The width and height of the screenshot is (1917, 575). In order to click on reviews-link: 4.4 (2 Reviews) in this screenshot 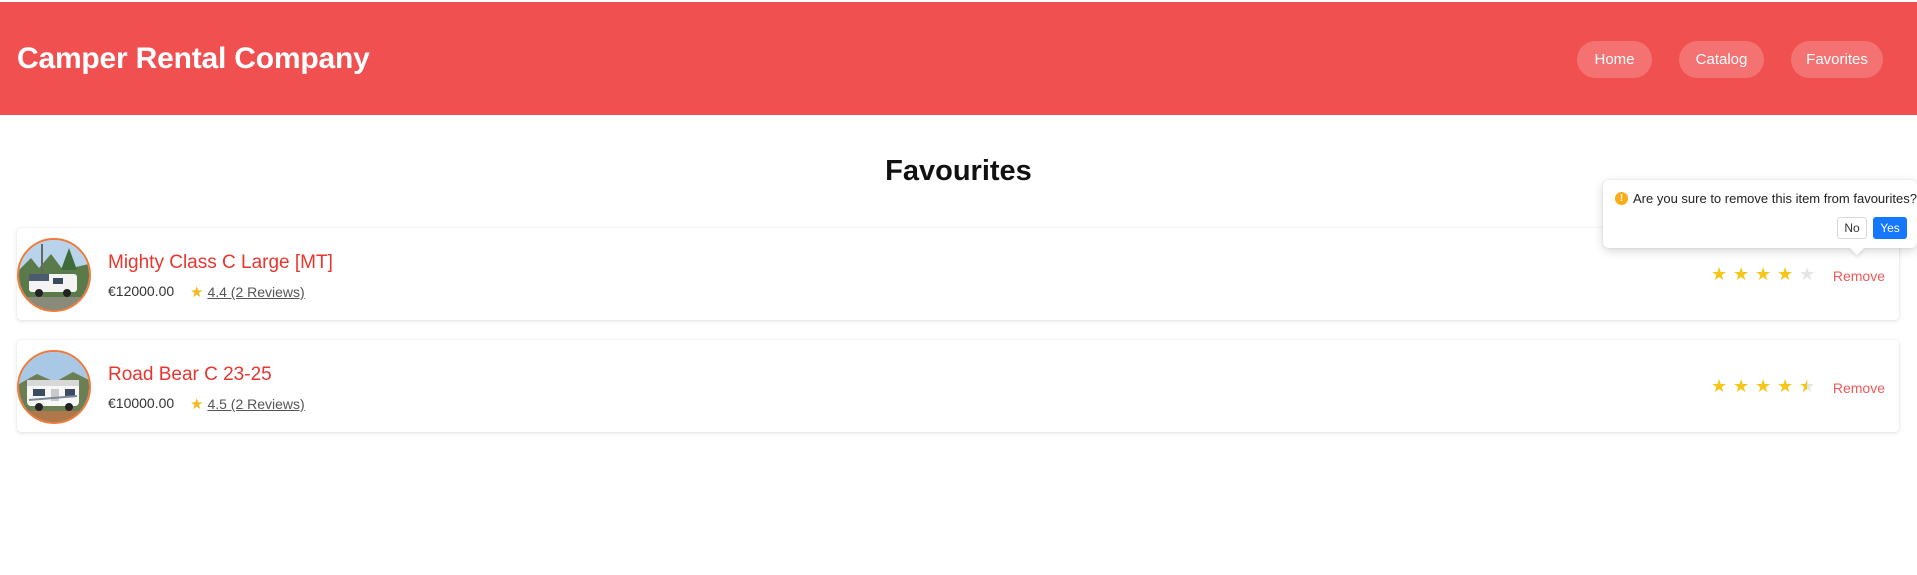, I will do `click(255, 292)`.